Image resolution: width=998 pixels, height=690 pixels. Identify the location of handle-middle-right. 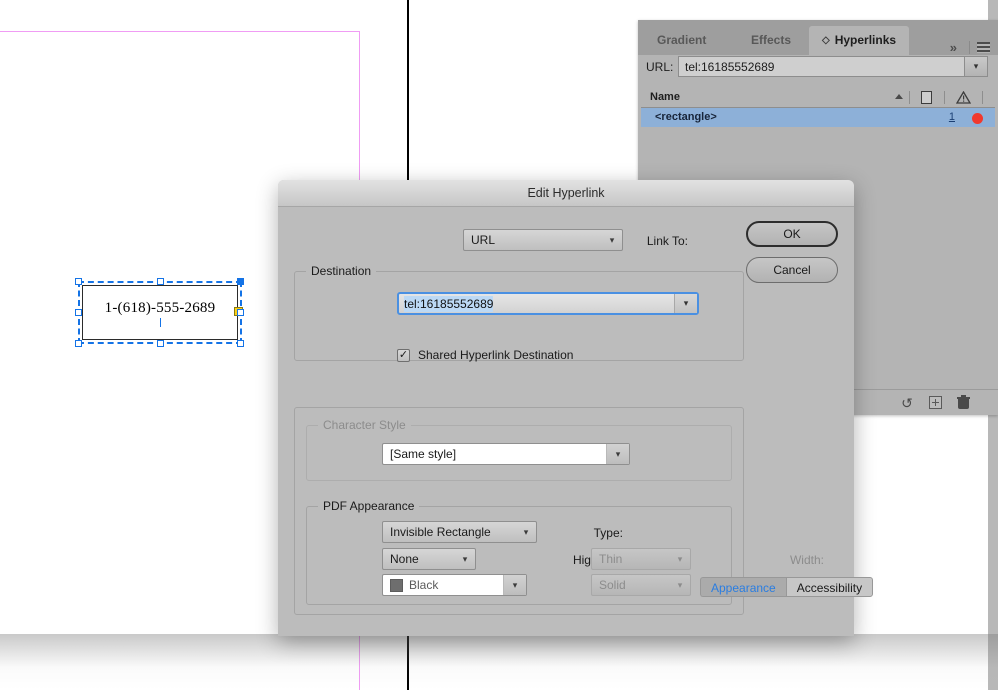
(240, 312).